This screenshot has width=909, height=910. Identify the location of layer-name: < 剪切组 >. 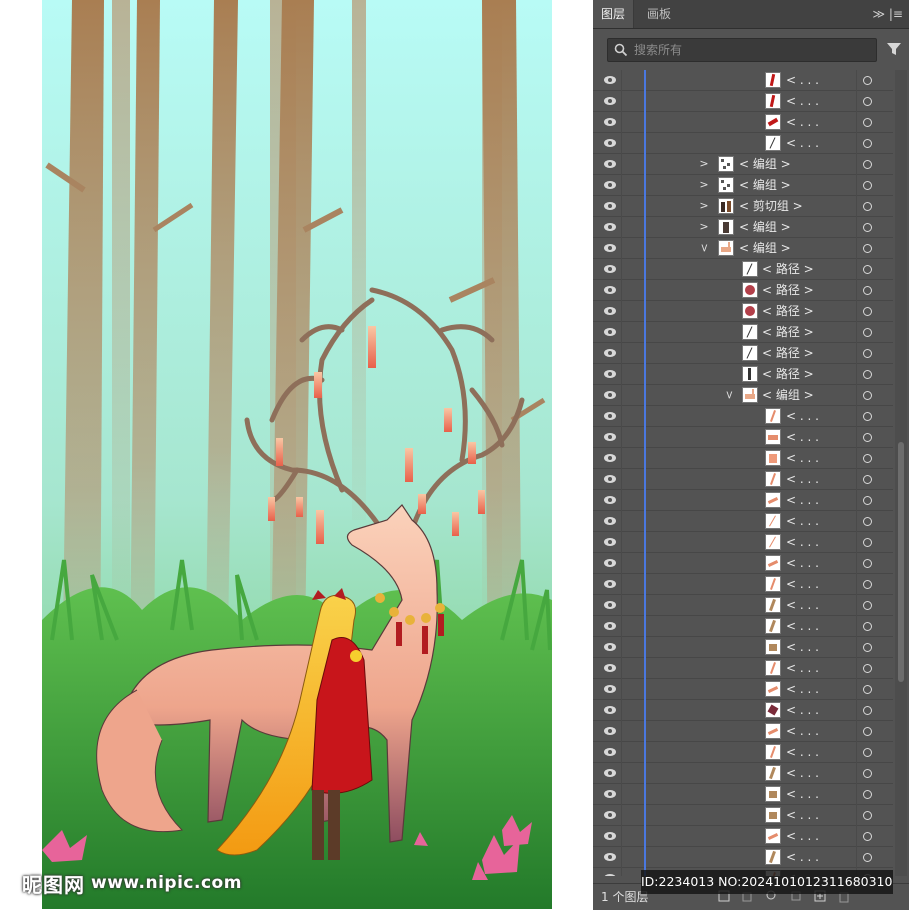
(771, 206).